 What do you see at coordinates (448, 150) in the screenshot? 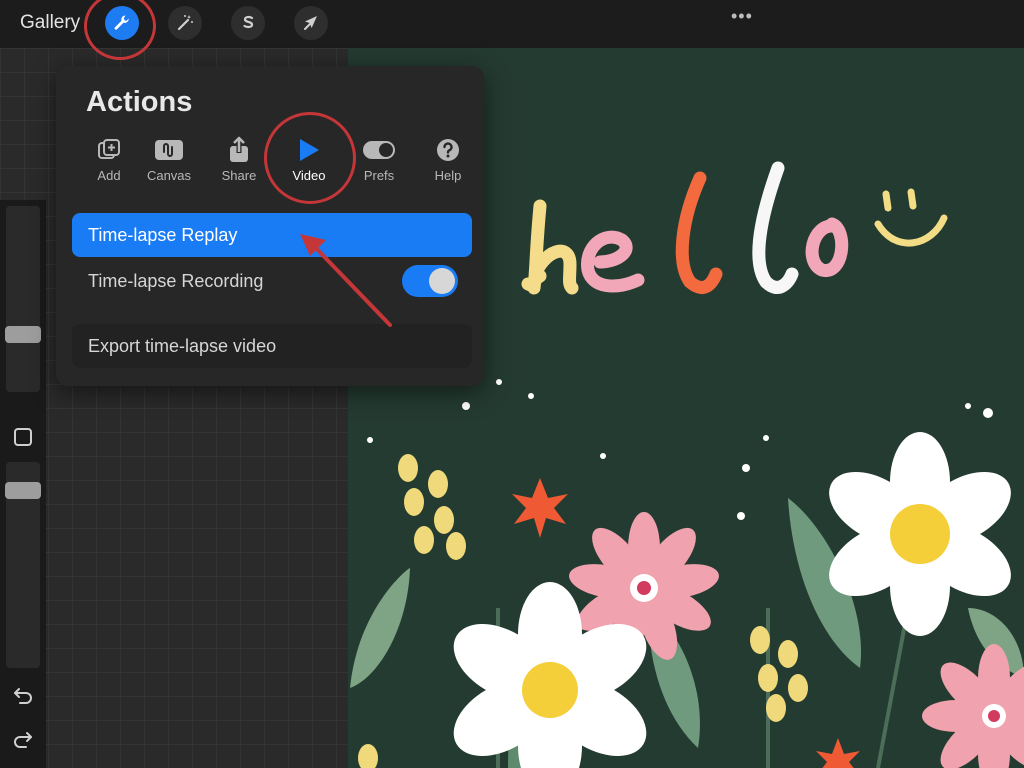
I see `help-icon` at bounding box center [448, 150].